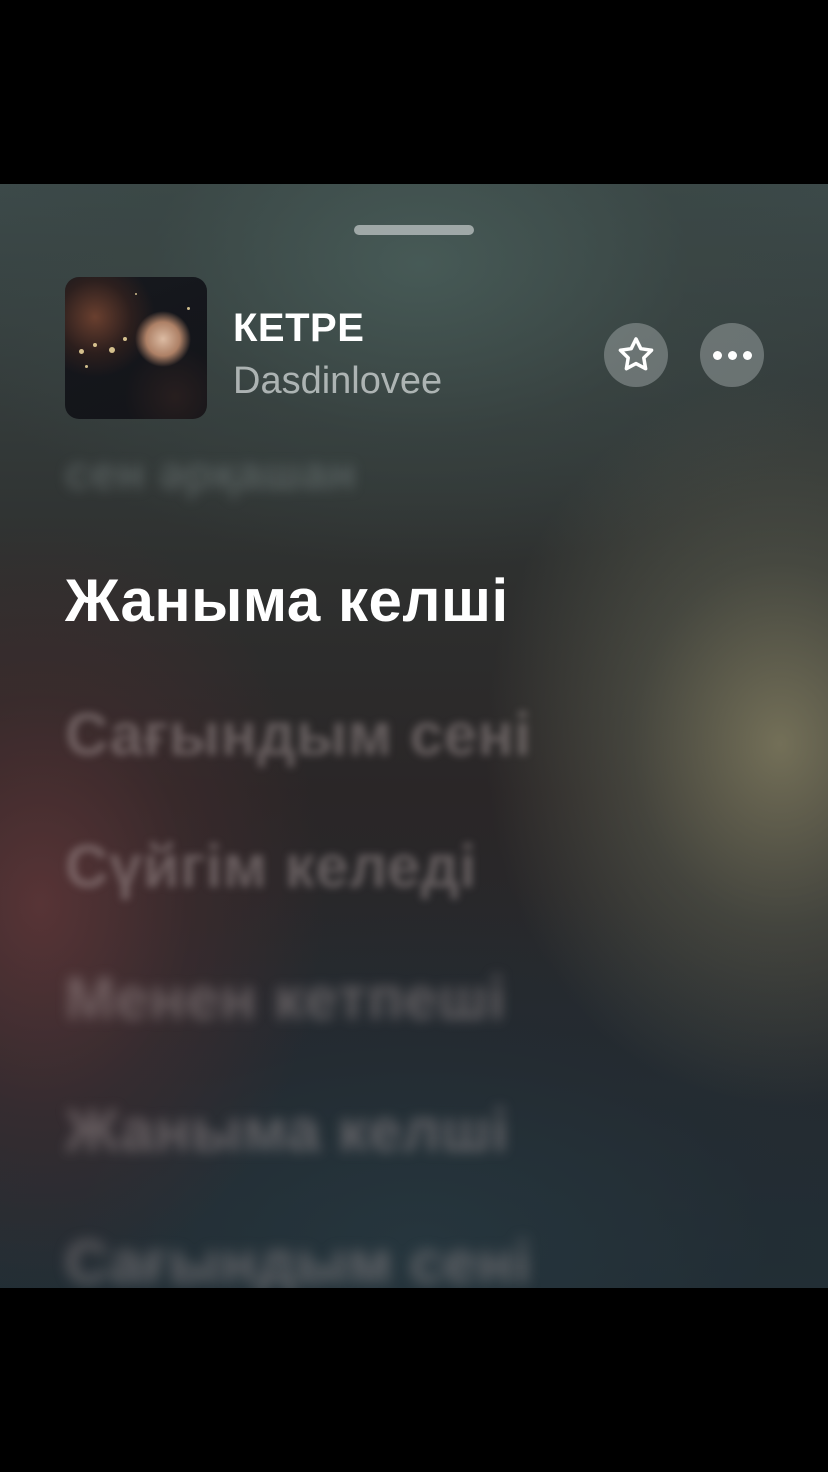  Describe the element at coordinates (414, 1380) in the screenshot. I see `letterbox-bottom` at that location.